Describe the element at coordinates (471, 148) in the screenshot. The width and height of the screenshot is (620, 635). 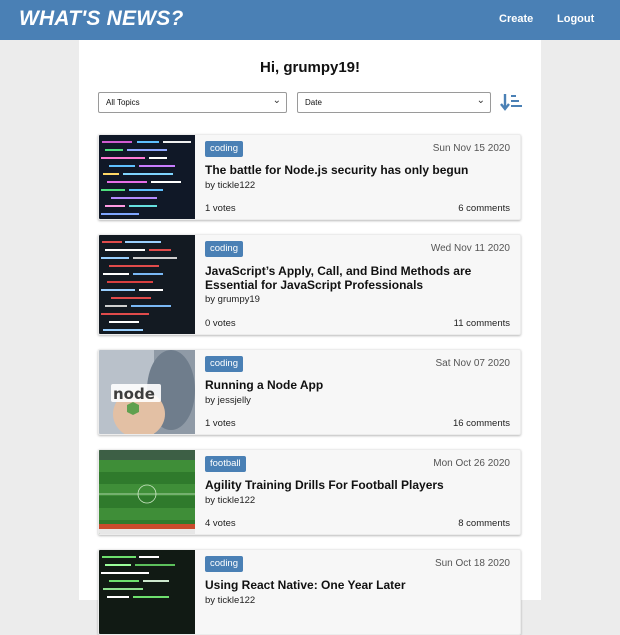
I see `article-date: Sun Nov 15 2020` at that location.